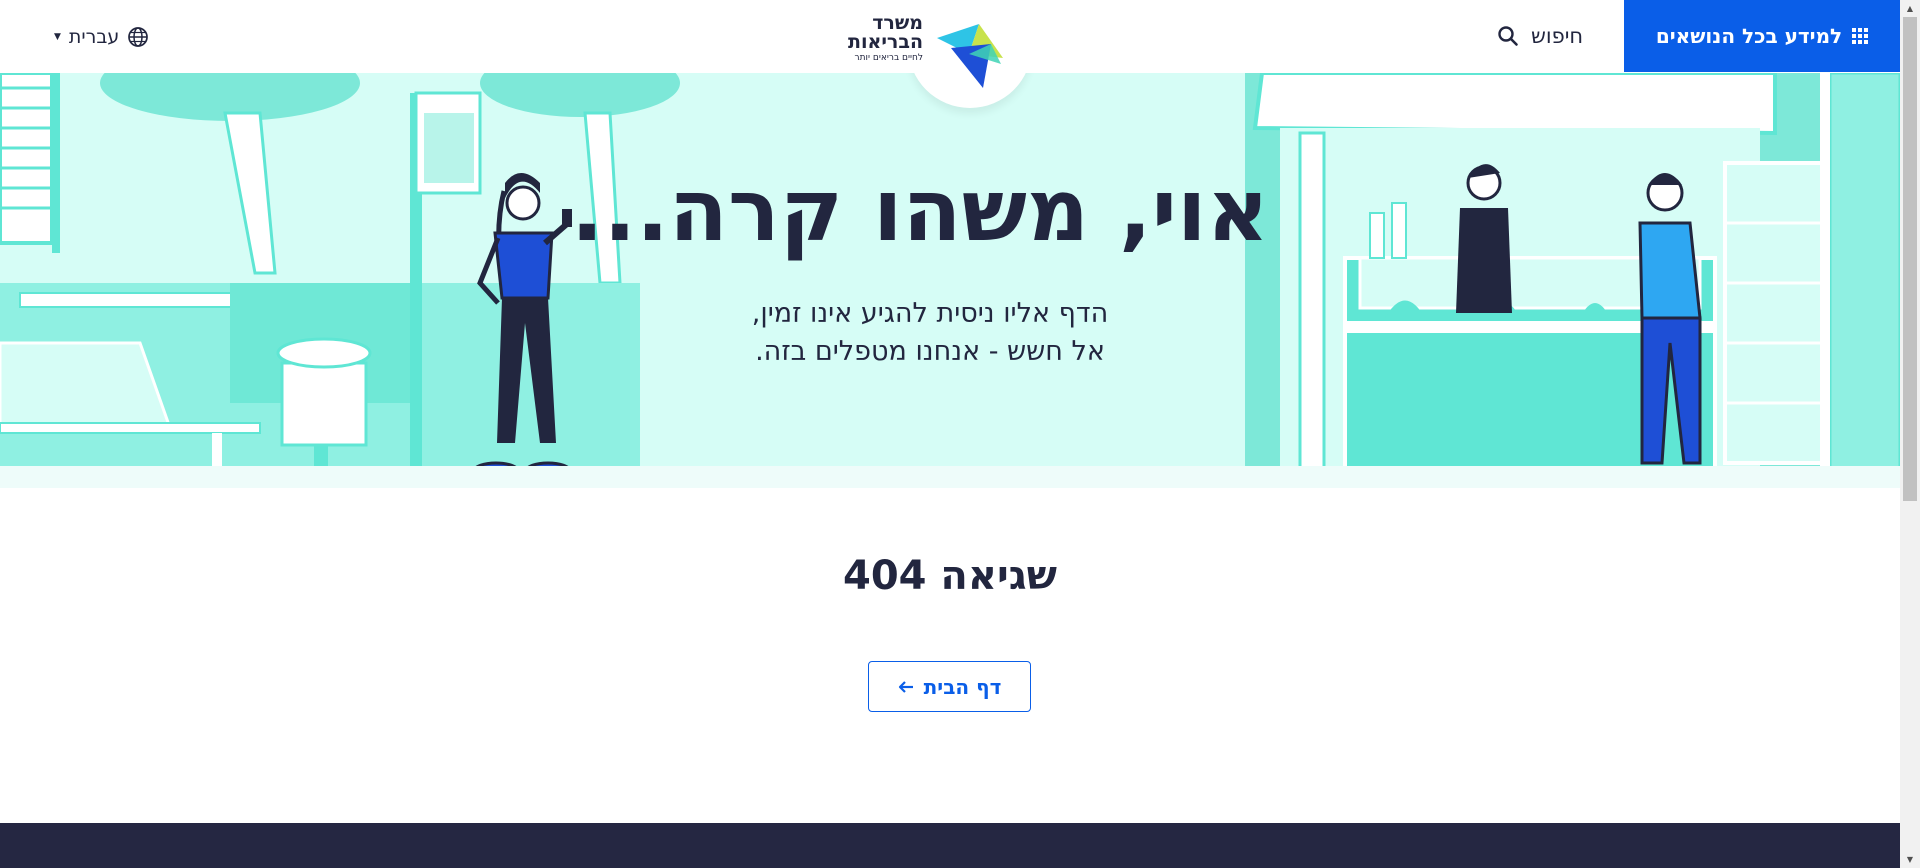  I want to click on arrow-left-icon, so click(905, 686).